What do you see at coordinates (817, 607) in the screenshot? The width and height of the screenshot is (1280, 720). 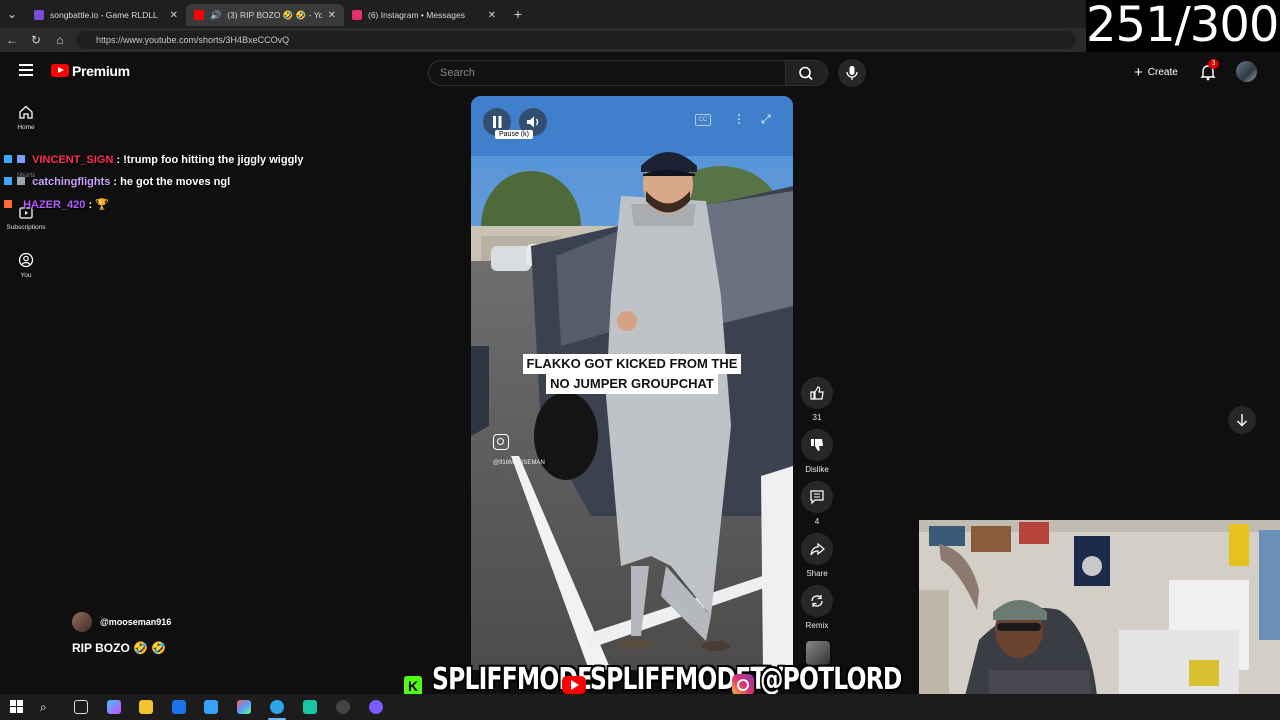 I see `remix-button: Remix` at bounding box center [817, 607].